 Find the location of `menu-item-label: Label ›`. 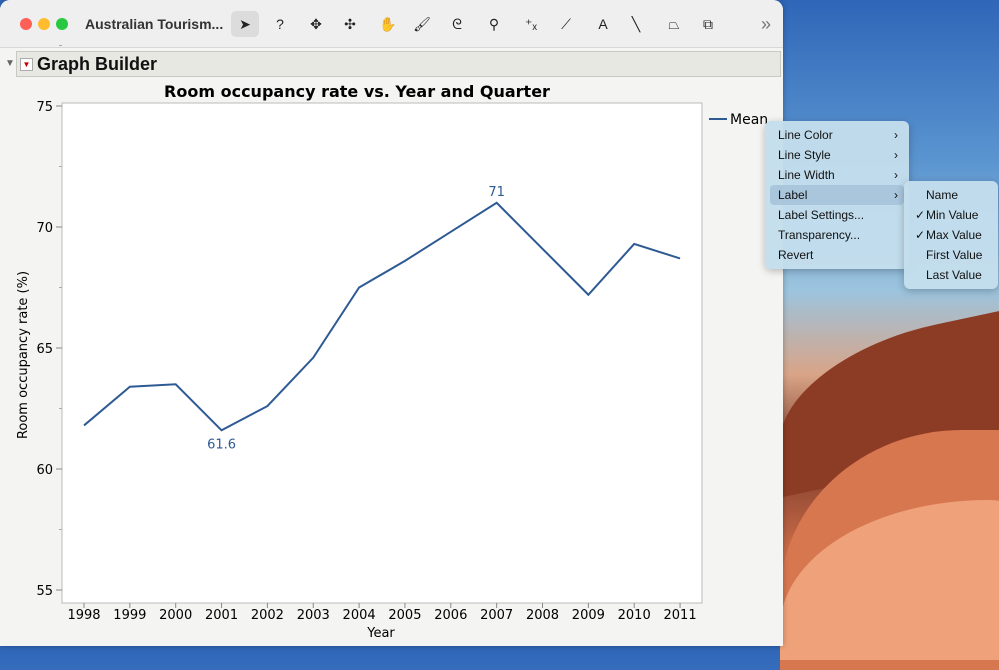

menu-item-label: Label › is located at coordinates (837, 195).